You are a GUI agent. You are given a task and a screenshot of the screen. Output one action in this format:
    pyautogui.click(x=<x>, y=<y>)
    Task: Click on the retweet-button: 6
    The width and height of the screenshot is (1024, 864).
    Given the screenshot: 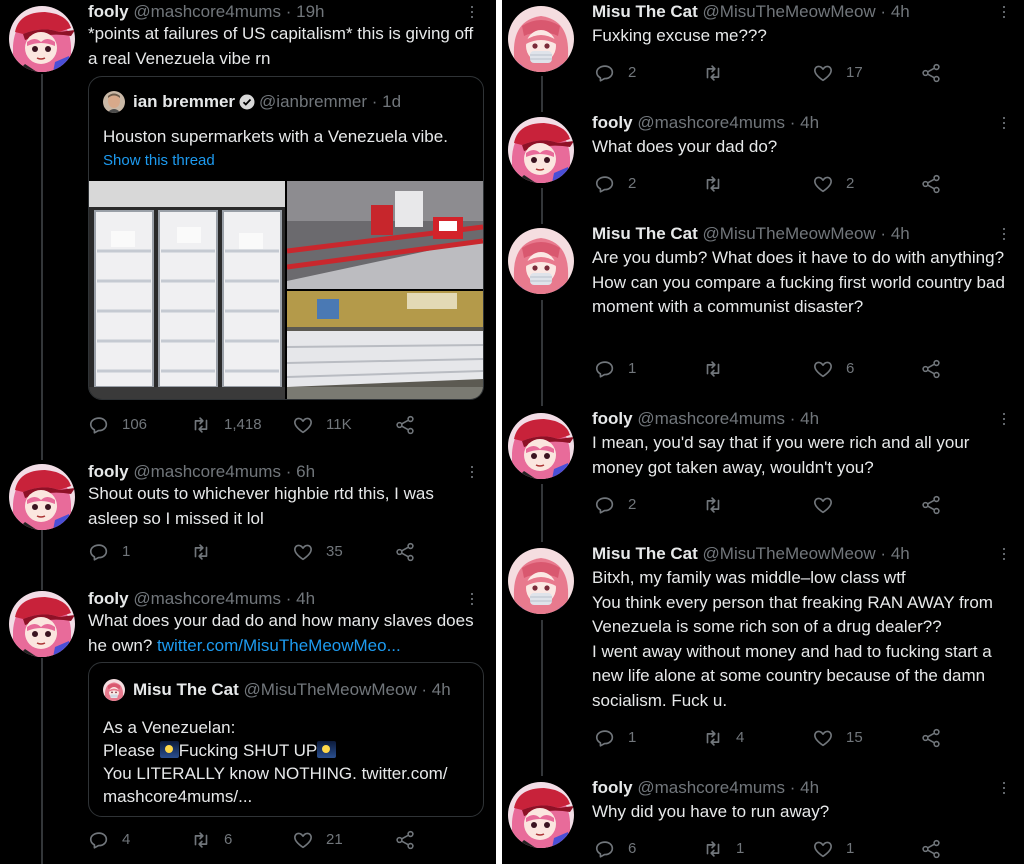 What is the action you would take?
    pyautogui.click(x=211, y=840)
    